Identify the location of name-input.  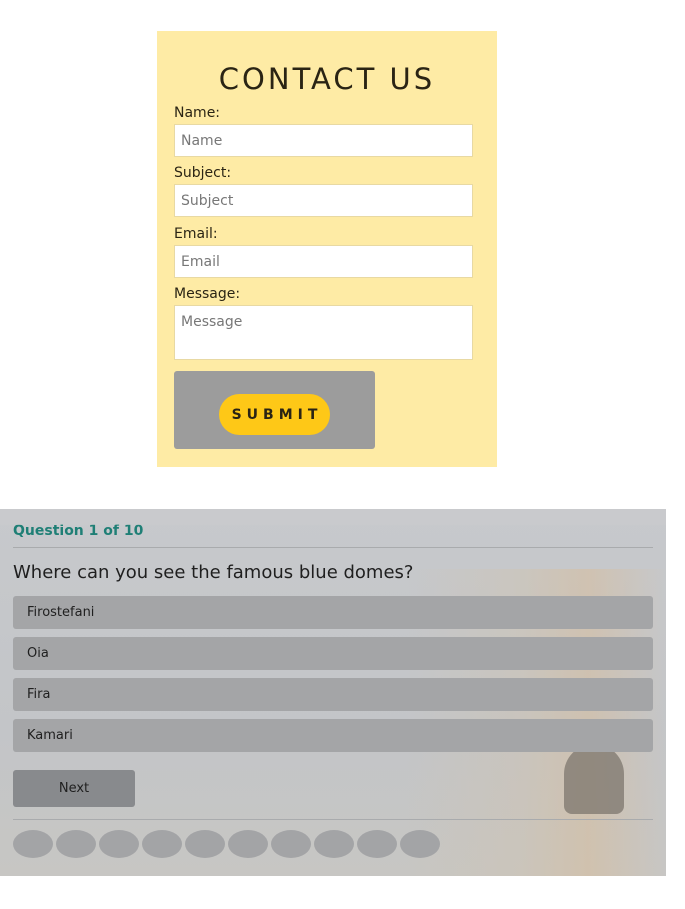
(323, 140).